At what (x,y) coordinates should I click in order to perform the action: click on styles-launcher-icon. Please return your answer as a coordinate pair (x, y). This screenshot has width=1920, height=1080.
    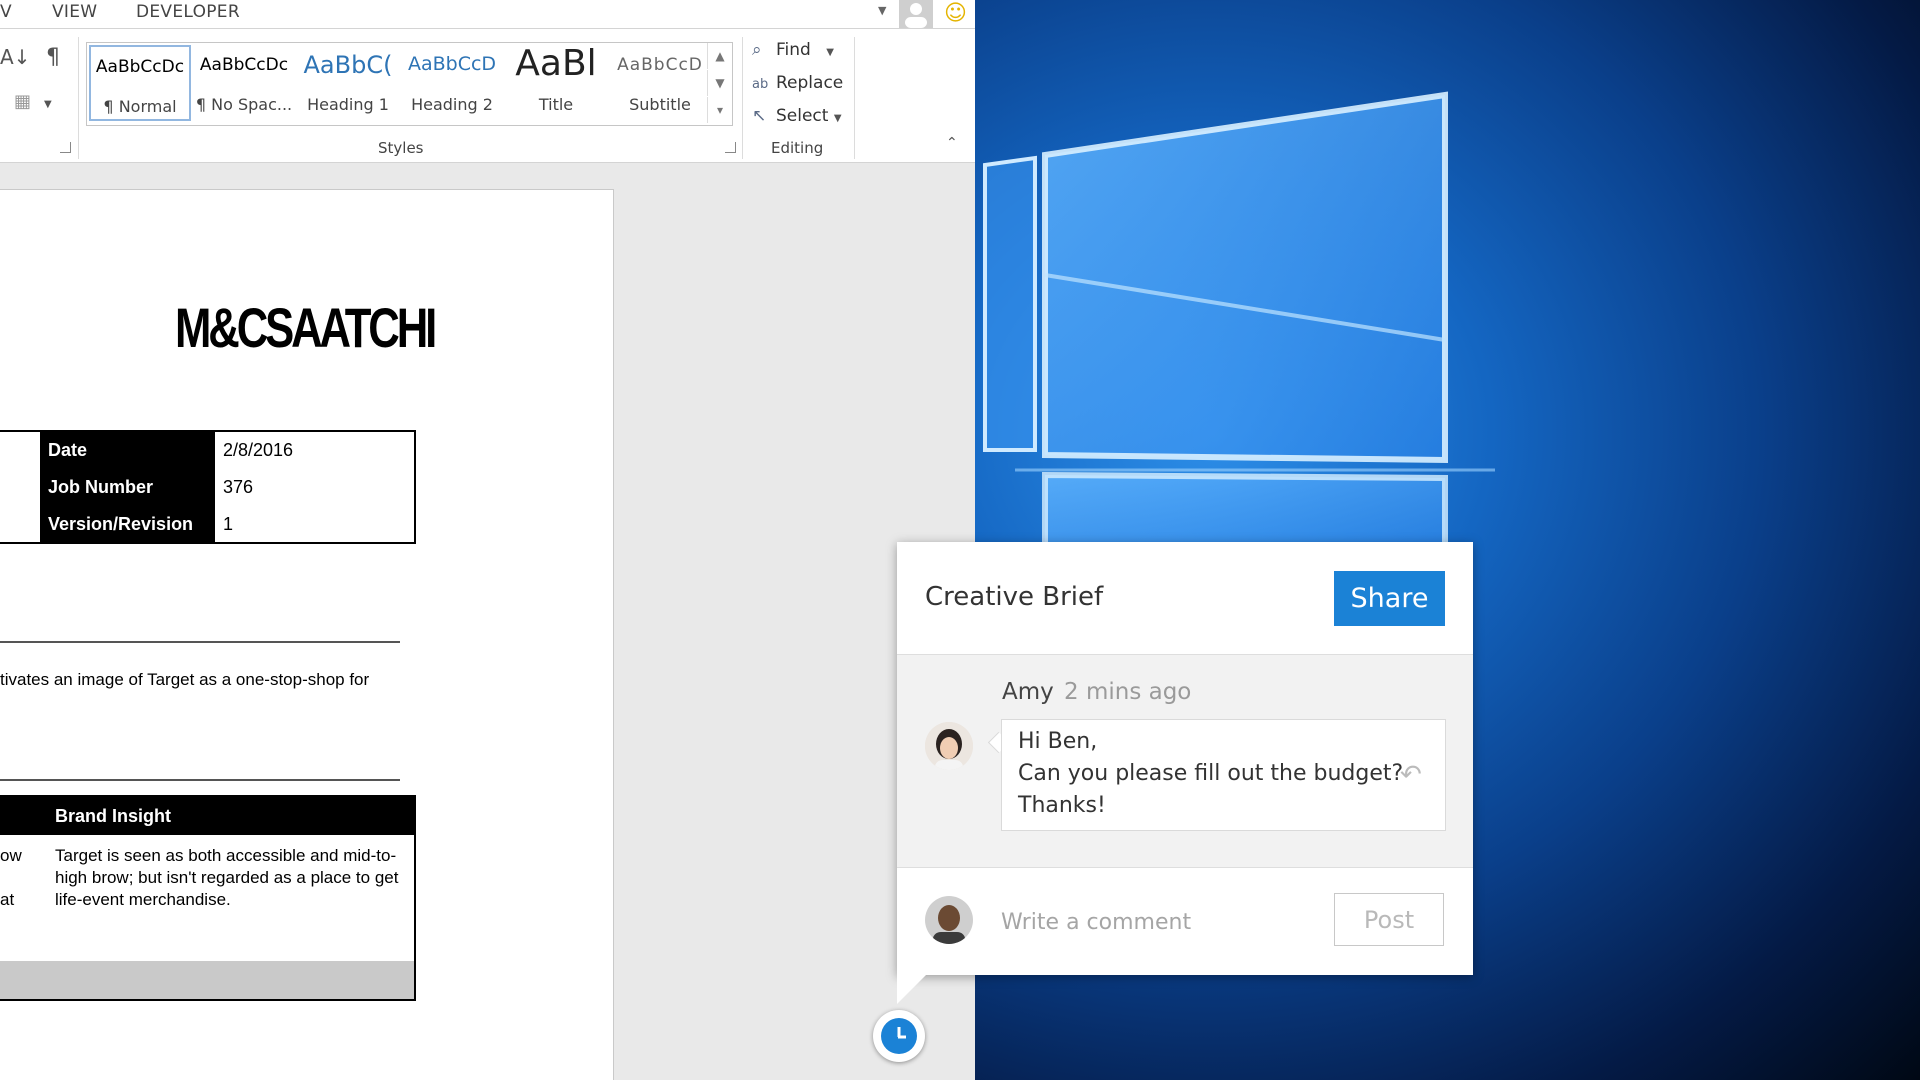
    Looking at the image, I should click on (730, 147).